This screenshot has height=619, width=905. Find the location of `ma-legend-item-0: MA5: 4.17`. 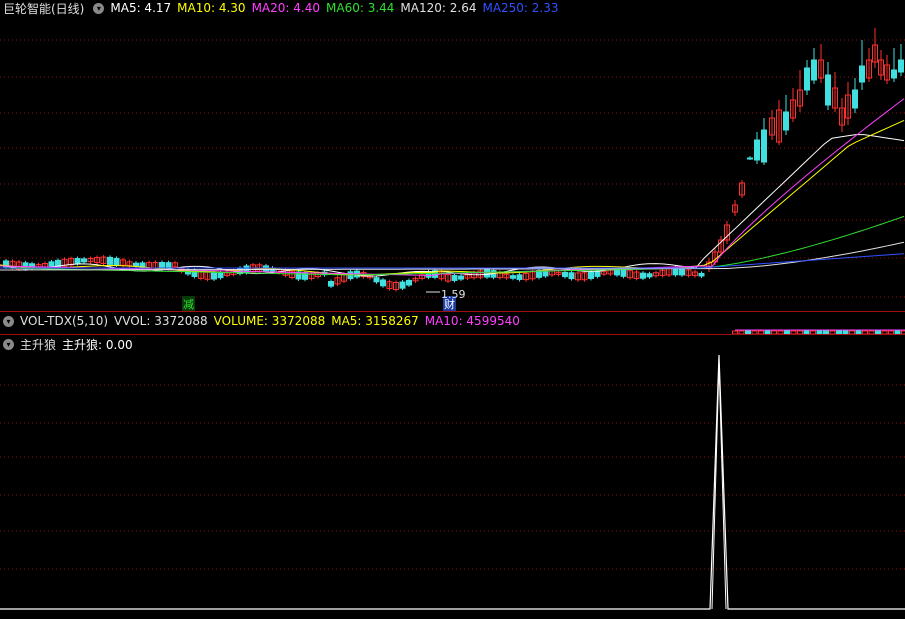

ma-legend-item-0: MA5: 4.17 is located at coordinates (141, 8).